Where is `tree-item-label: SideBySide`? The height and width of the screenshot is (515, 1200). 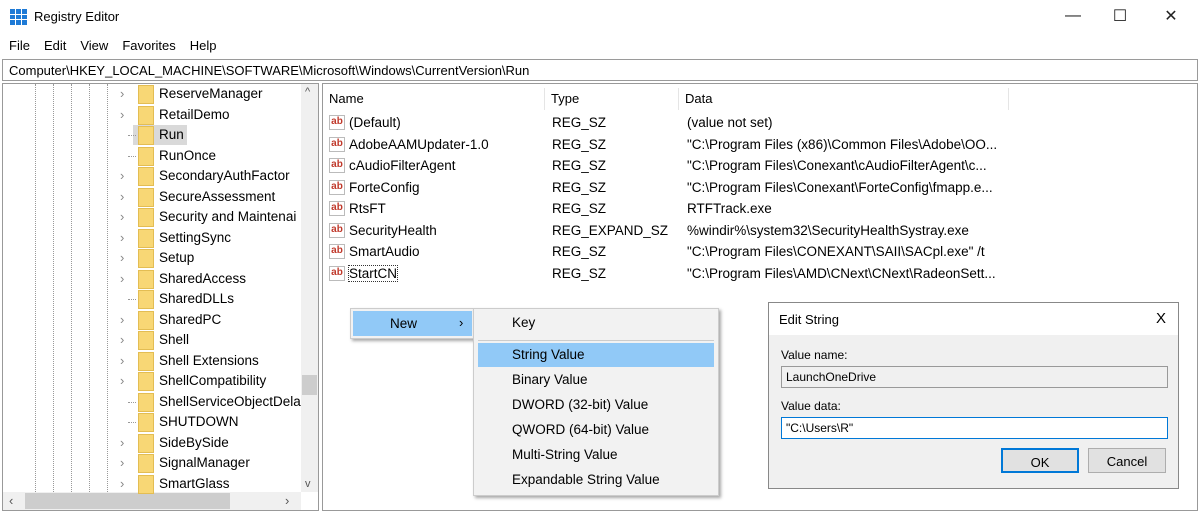 tree-item-label: SideBySide is located at coordinates (194, 442).